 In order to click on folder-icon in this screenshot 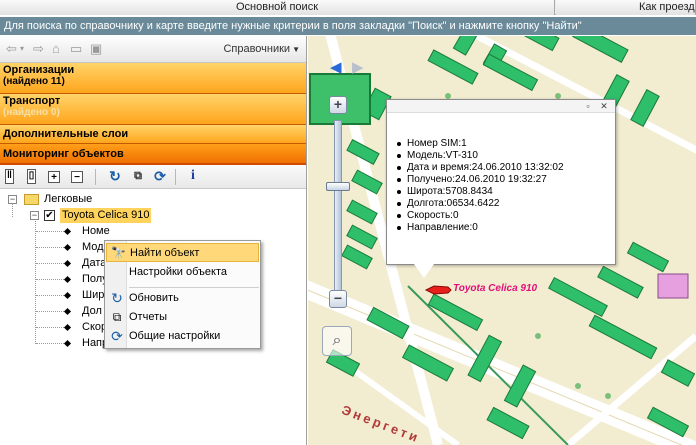, I will do `click(31, 199)`.